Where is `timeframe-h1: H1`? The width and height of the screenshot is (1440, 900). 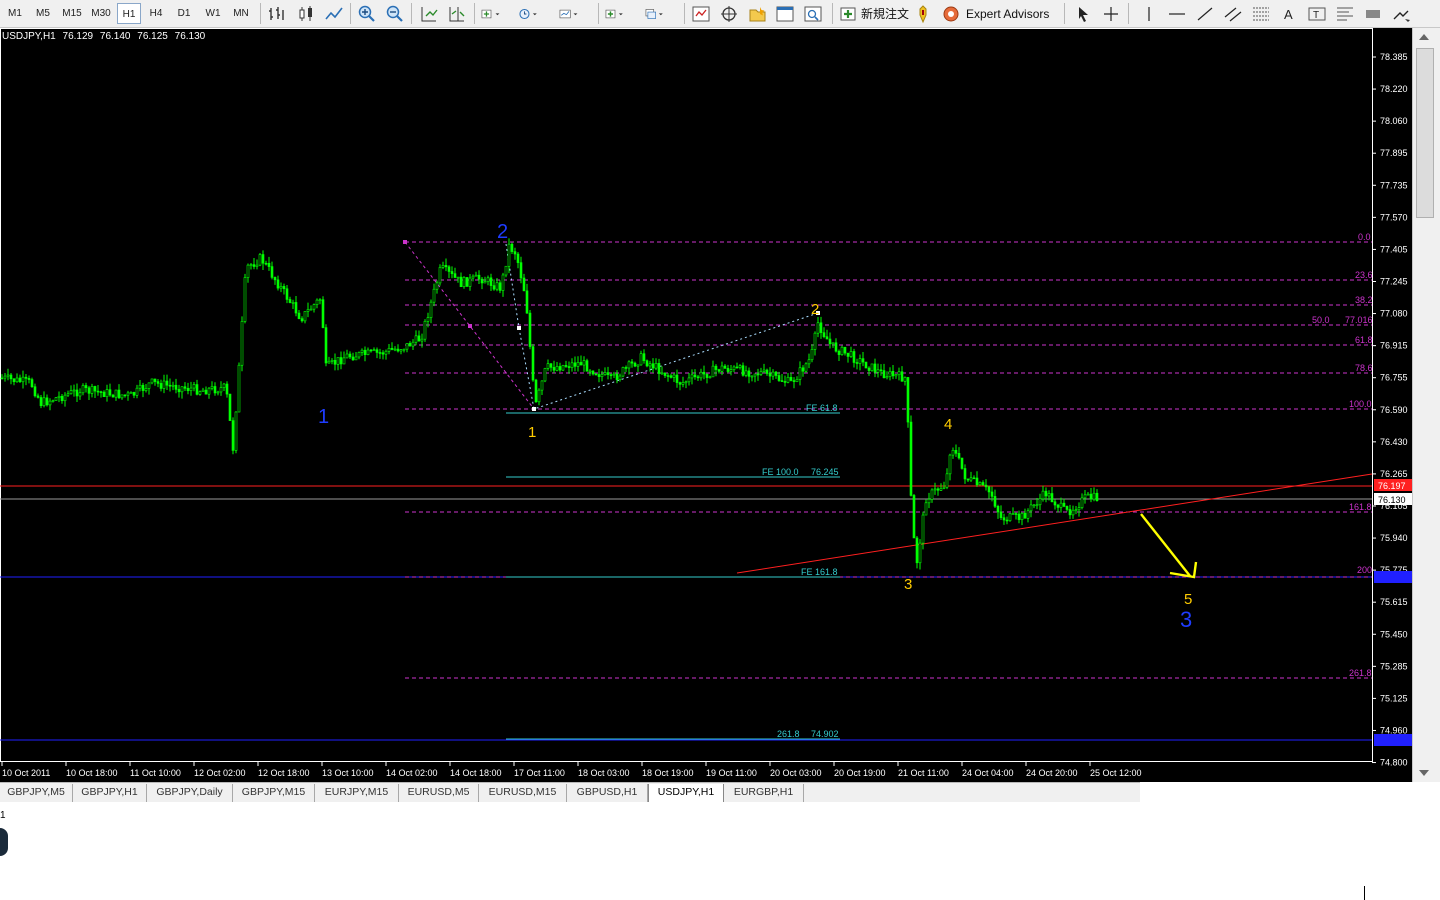 timeframe-h1: H1 is located at coordinates (129, 13).